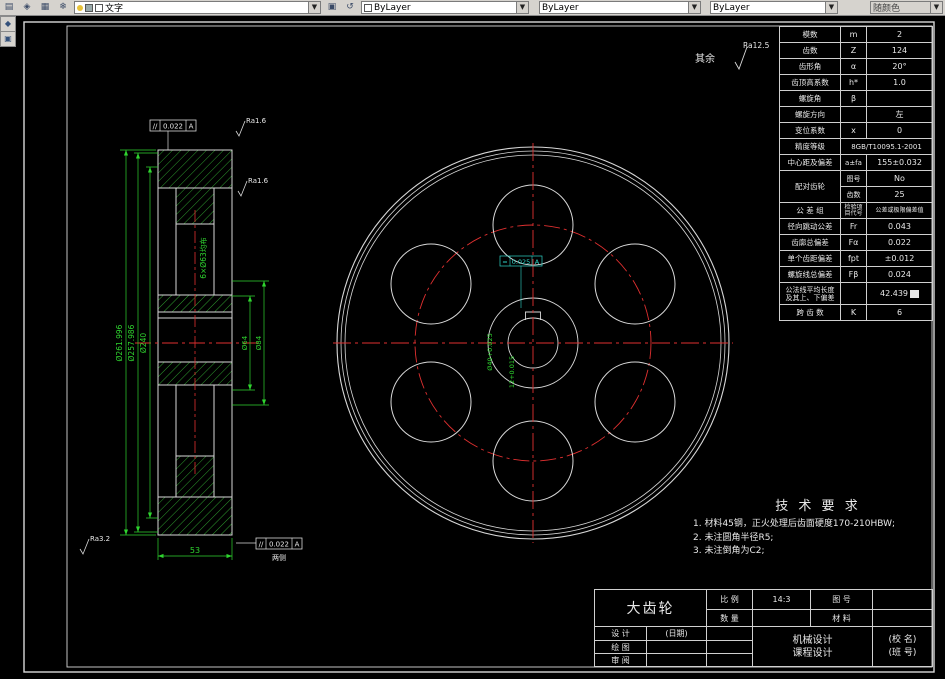 This screenshot has width=945, height=679. I want to click on draw-tool-icon: ◆, so click(8, 24).